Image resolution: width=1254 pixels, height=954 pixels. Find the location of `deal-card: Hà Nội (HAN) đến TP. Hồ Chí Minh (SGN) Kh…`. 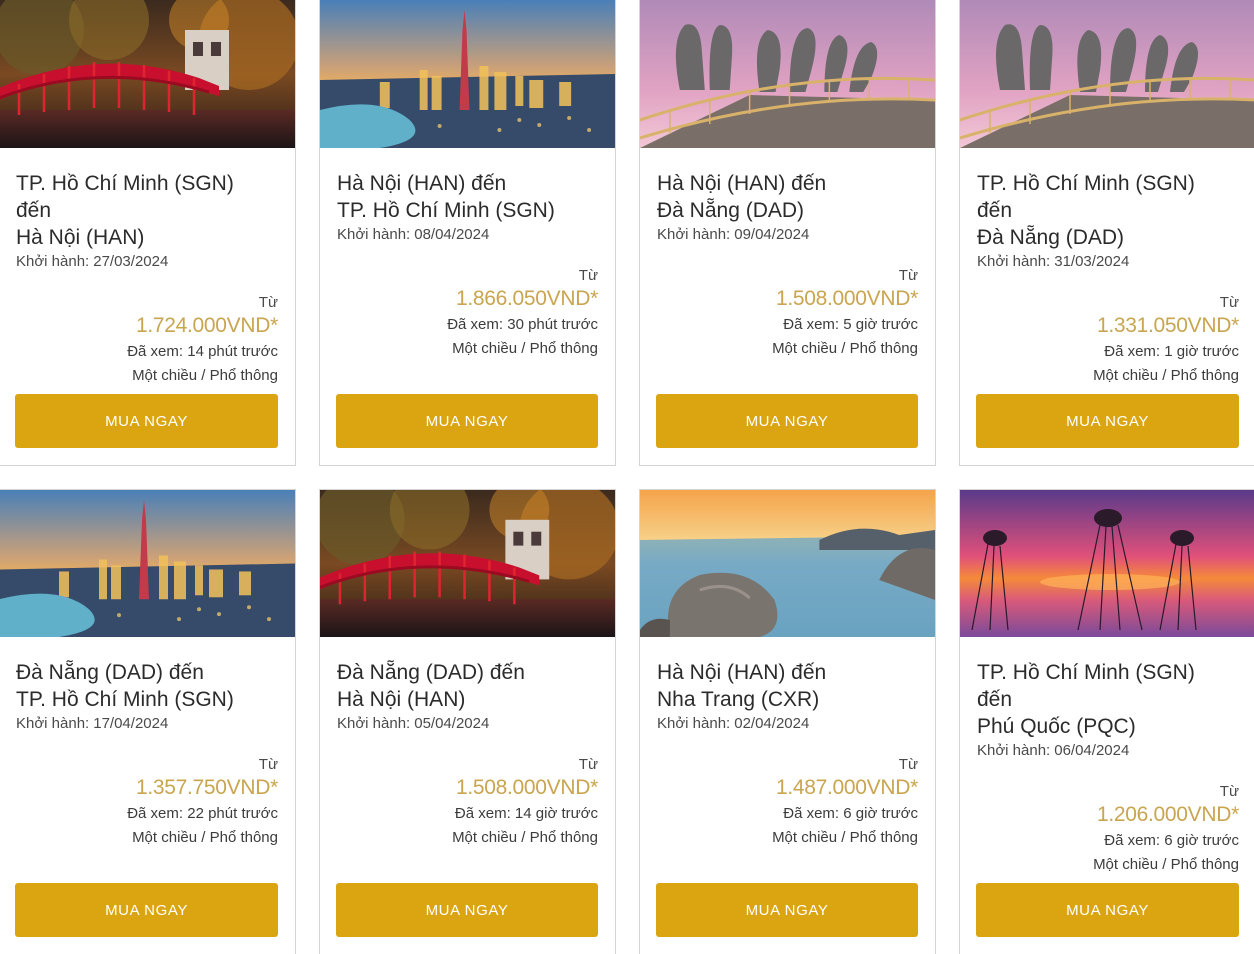

deal-card: Hà Nội (HAN) đến TP. Hồ Chí Minh (SGN) Kh… is located at coordinates (467, 233).